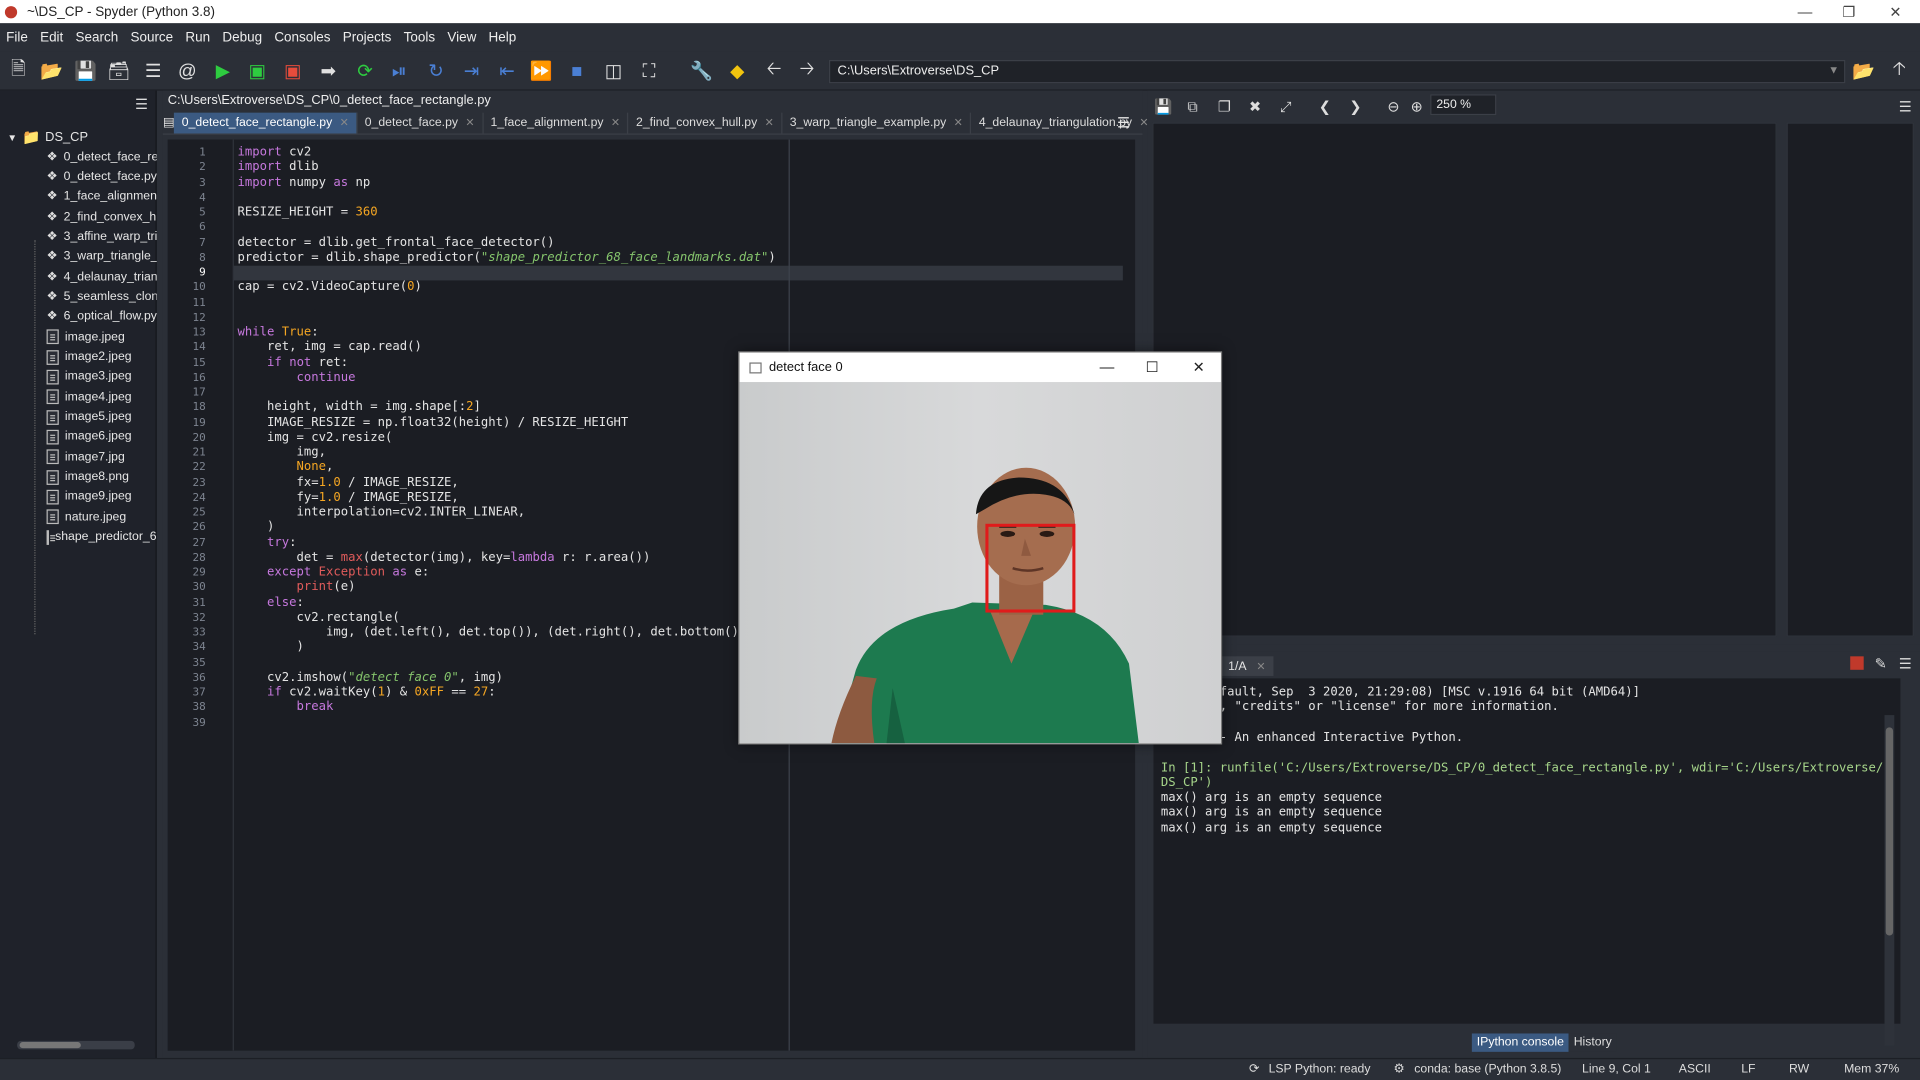 The width and height of the screenshot is (1920, 1080). What do you see at coordinates (101, 417) in the screenshot?
I see `file-tree-item: image5.jpeg` at bounding box center [101, 417].